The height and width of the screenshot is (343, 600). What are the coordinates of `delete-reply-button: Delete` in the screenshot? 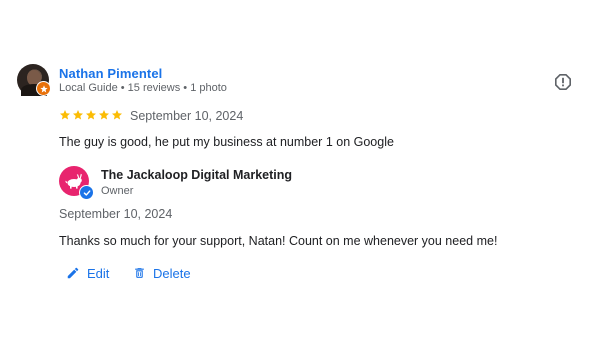 It's located at (162, 273).